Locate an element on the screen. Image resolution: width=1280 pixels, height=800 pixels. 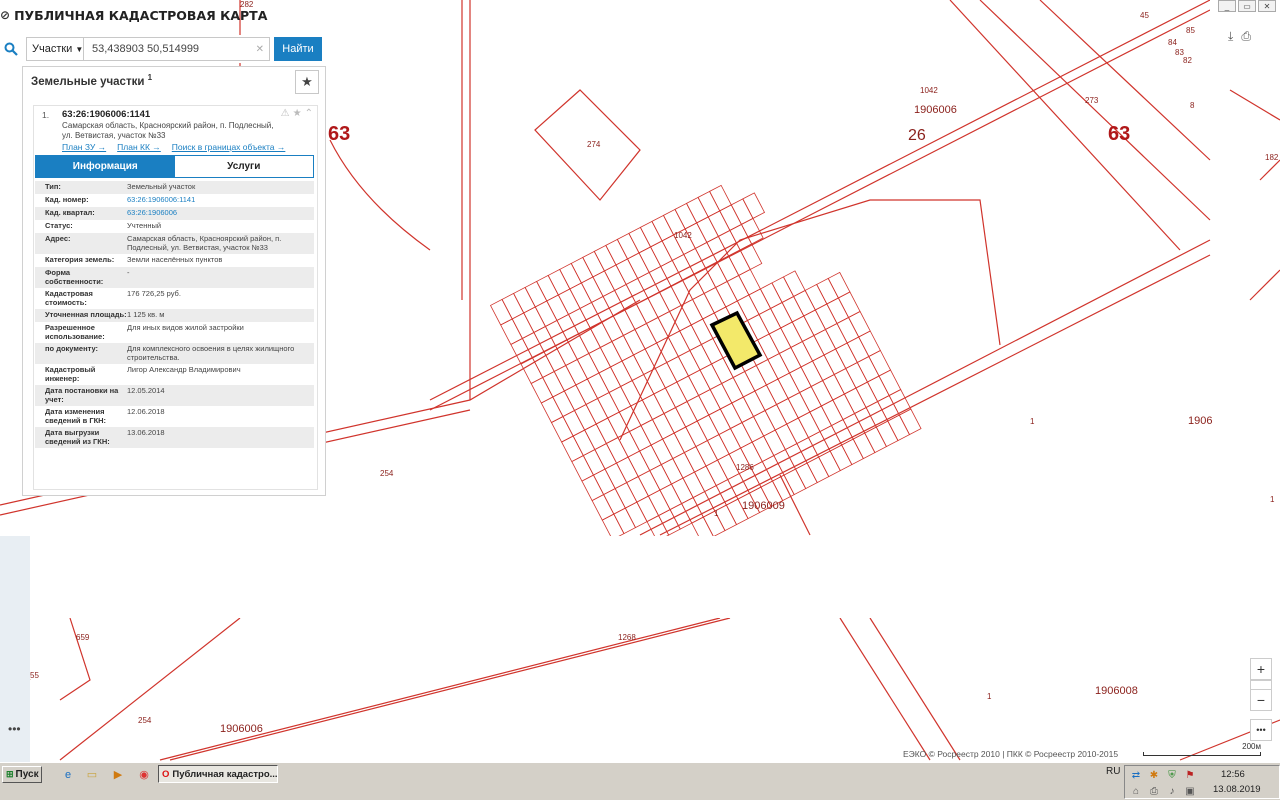
ie-icon: e is located at coordinates (68, 774).